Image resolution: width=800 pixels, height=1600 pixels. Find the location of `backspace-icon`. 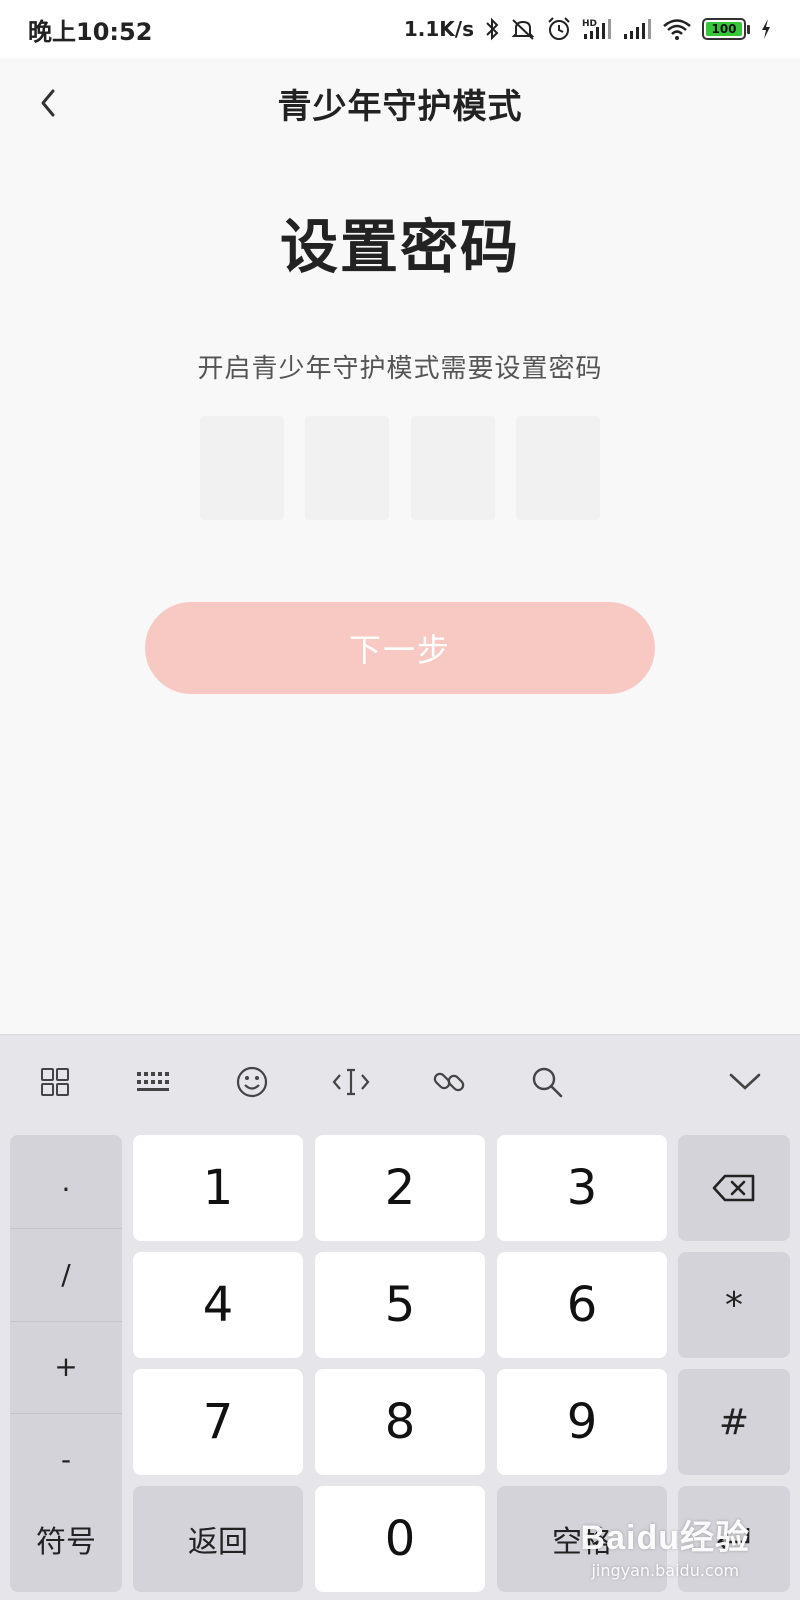

backspace-icon is located at coordinates (733, 1188).